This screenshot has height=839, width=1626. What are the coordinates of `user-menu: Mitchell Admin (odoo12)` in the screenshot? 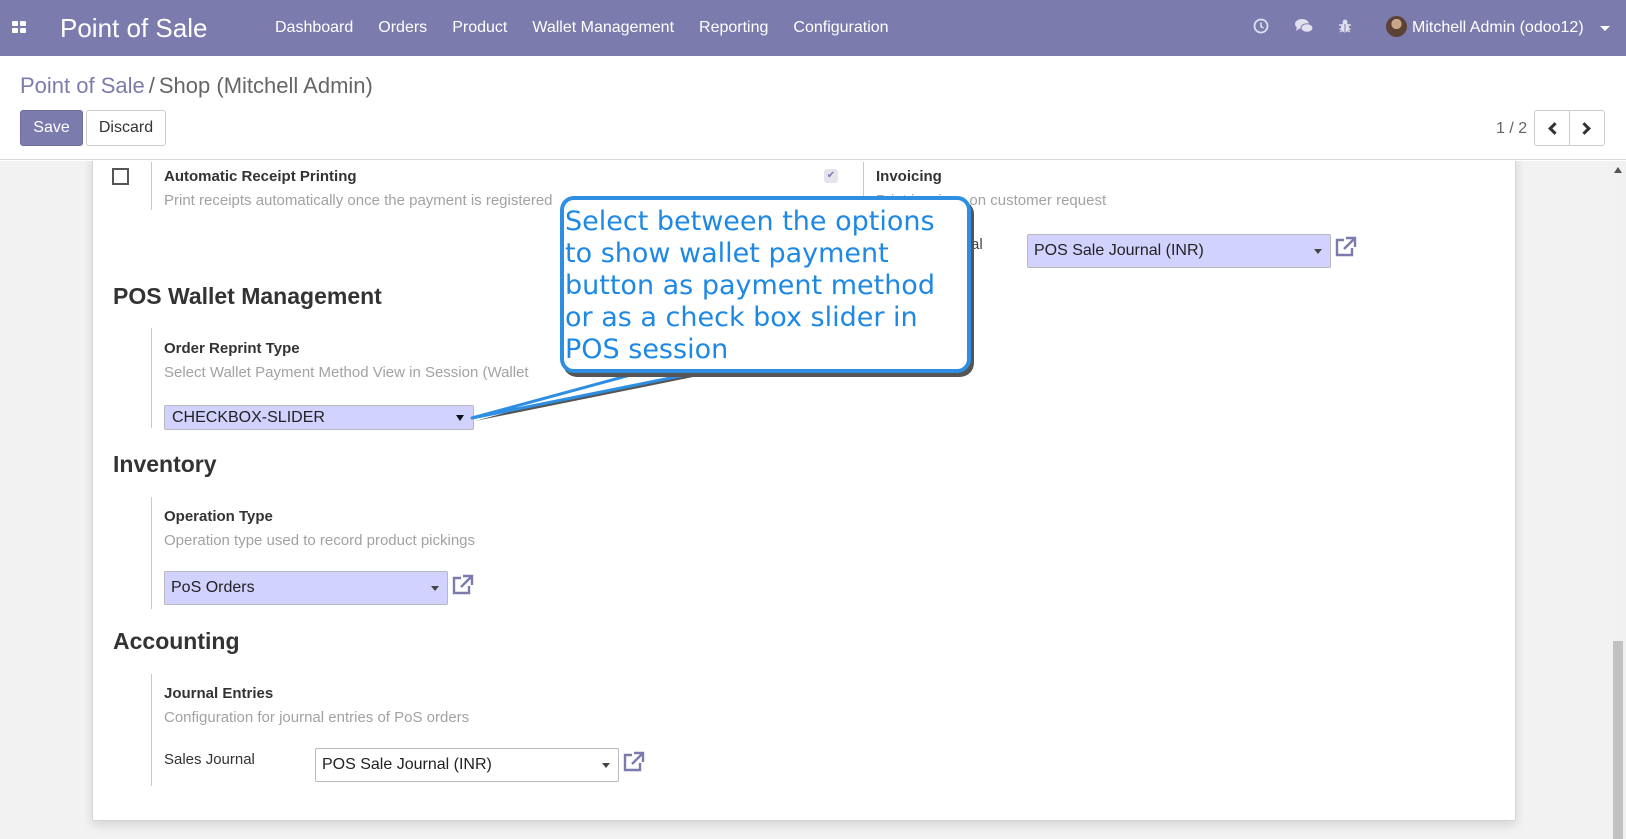 It's located at (1498, 28).